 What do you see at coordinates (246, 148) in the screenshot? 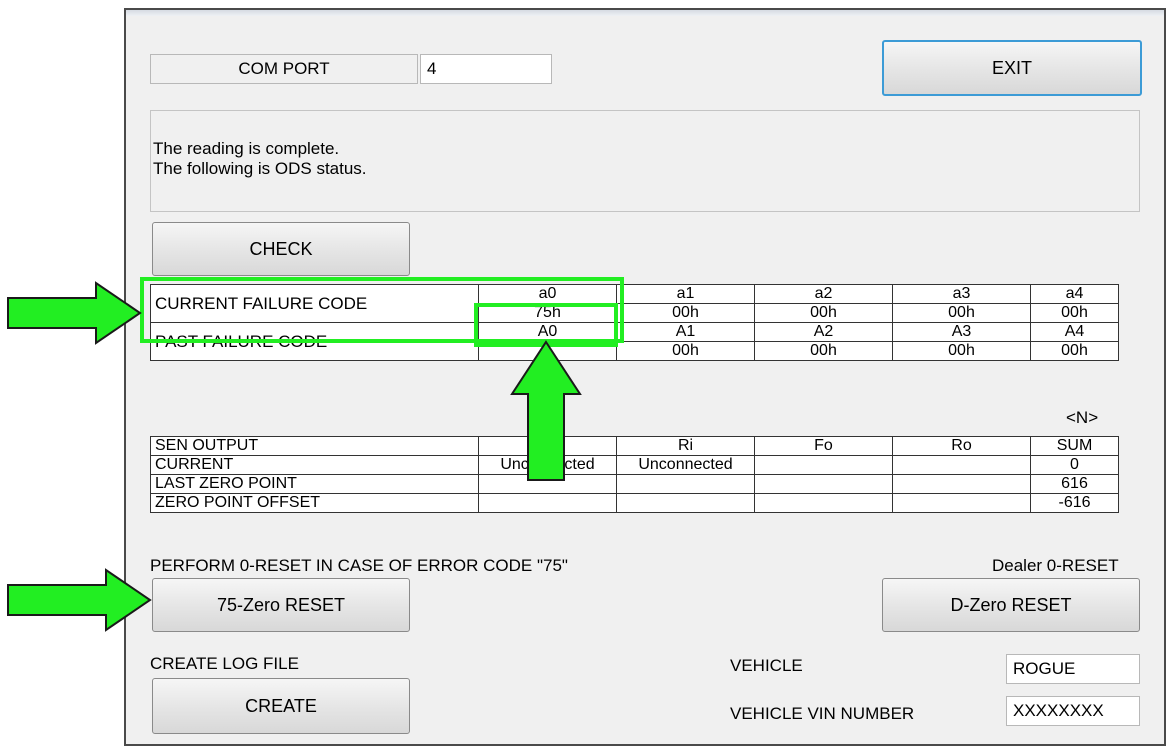
I see `status-line-1: The reading is complete.` at bounding box center [246, 148].